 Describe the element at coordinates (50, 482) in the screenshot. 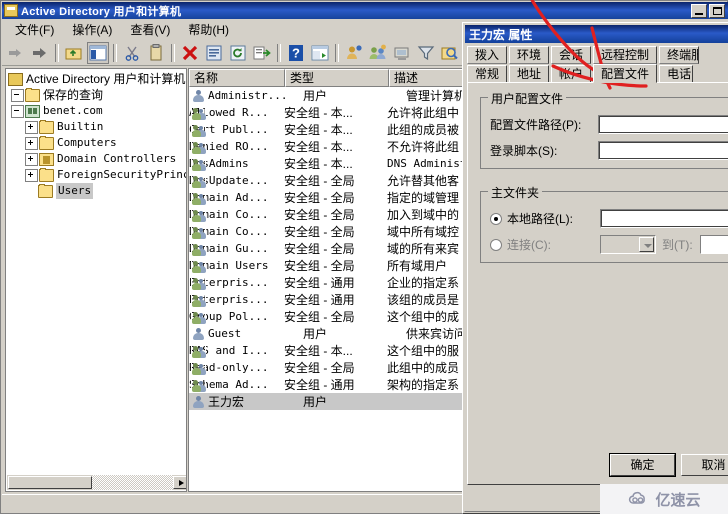

I see `scrollbar-thumb` at that location.